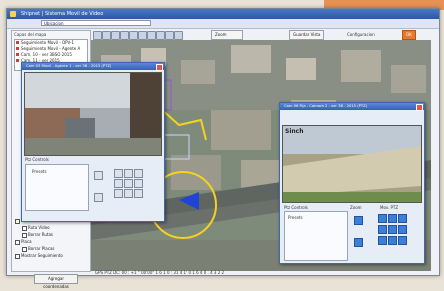 This screenshot has width=444, height=291. Describe the element at coordinates (264, 35) in the screenshot. I see `map-toolbar: Zoom Guardar Vista Configuracion OK` at that location.